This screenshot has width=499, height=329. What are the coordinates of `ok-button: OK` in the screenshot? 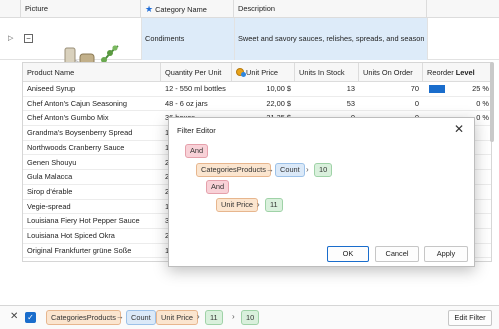 It's located at (348, 254).